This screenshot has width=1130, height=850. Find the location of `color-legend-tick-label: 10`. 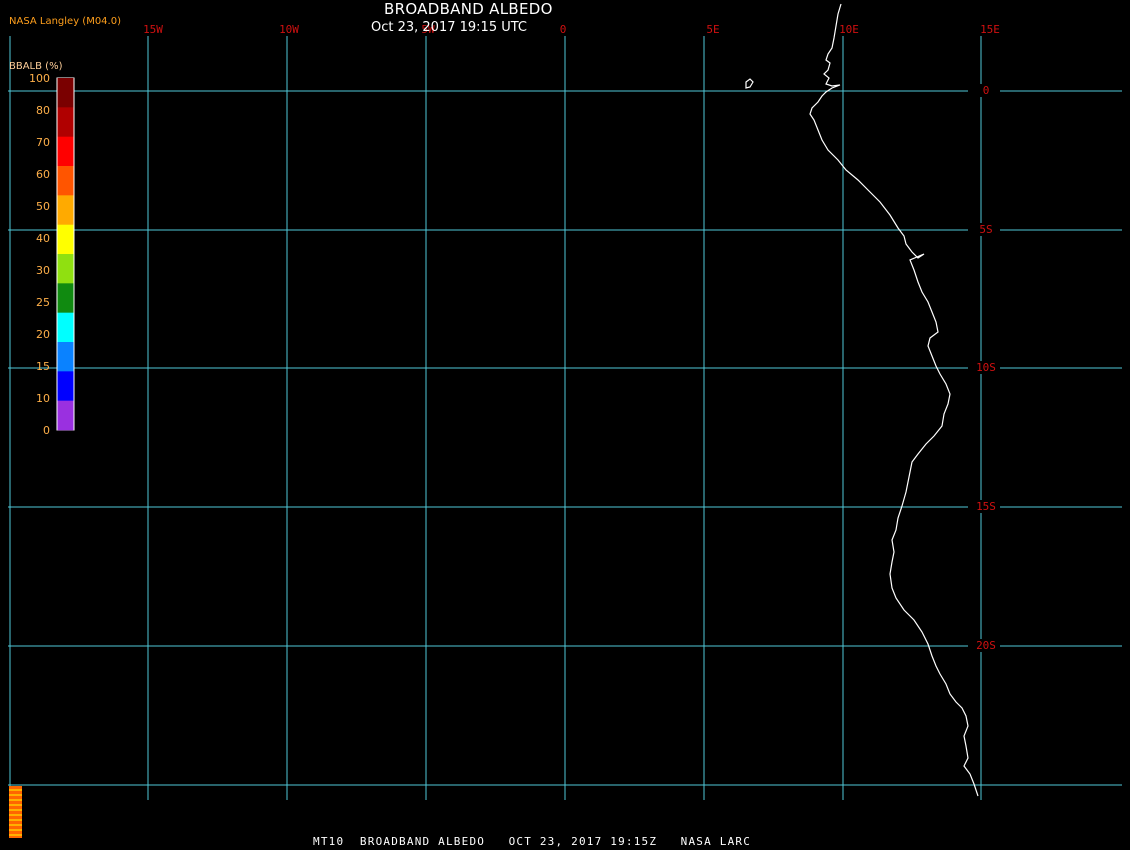

color-legend-tick-label: 10 is located at coordinates (43, 398).